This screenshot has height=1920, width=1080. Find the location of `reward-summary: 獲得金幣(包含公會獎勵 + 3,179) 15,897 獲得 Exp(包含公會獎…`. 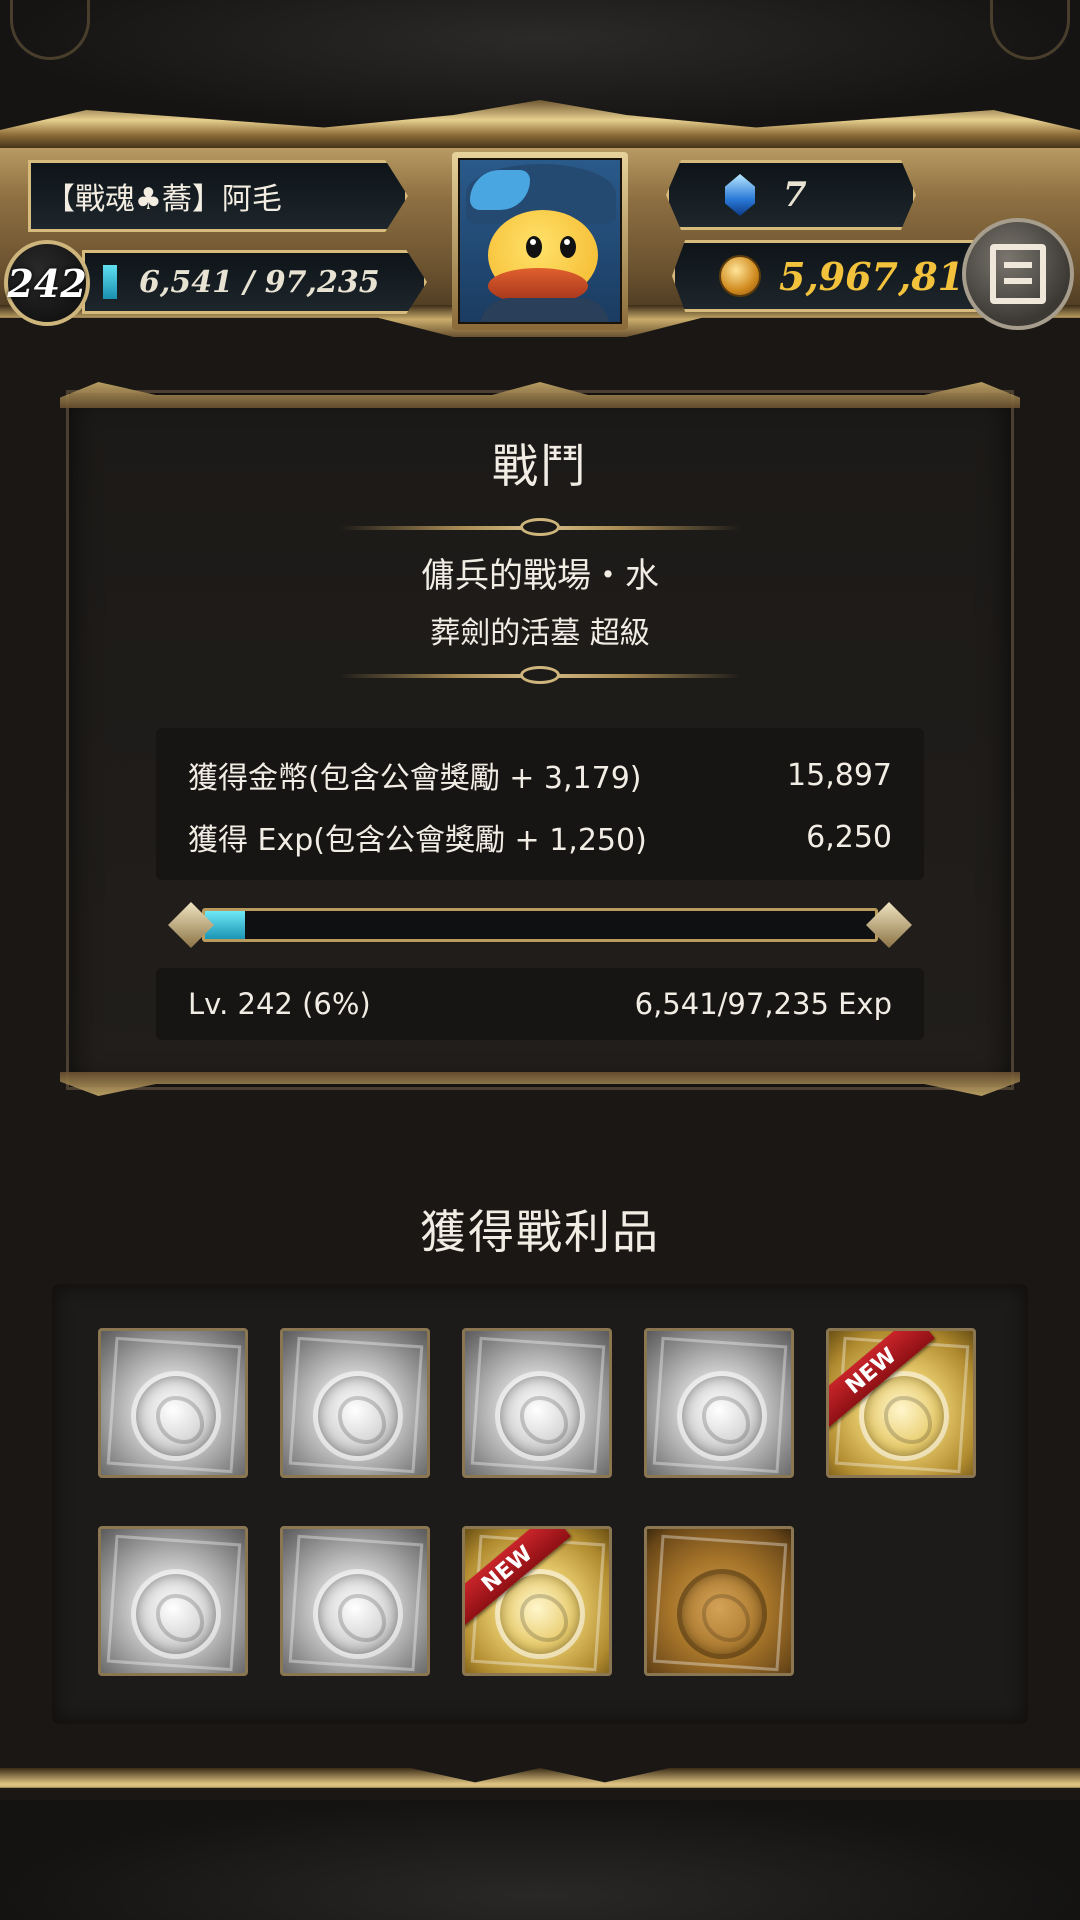

reward-summary: 獲得金幣(包含公會獎勵 + 3,179) 15,897 獲得 Exp(包含公會獎… is located at coordinates (540, 804).